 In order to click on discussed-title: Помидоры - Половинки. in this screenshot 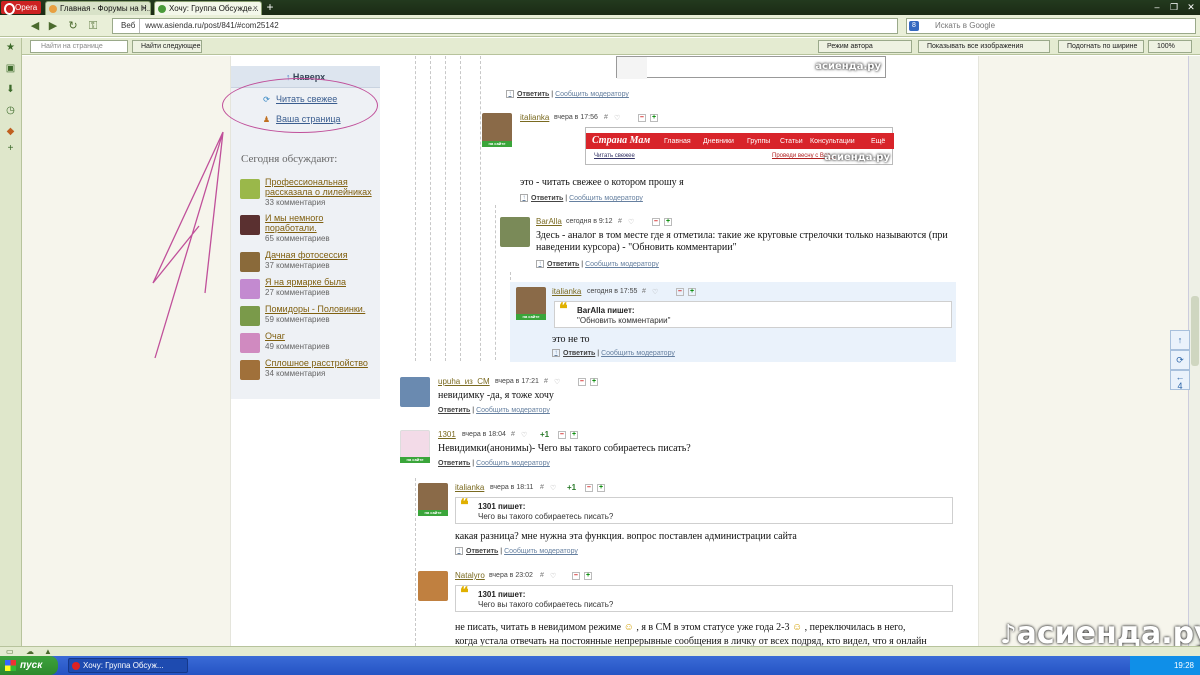, I will do `click(321, 309)`.